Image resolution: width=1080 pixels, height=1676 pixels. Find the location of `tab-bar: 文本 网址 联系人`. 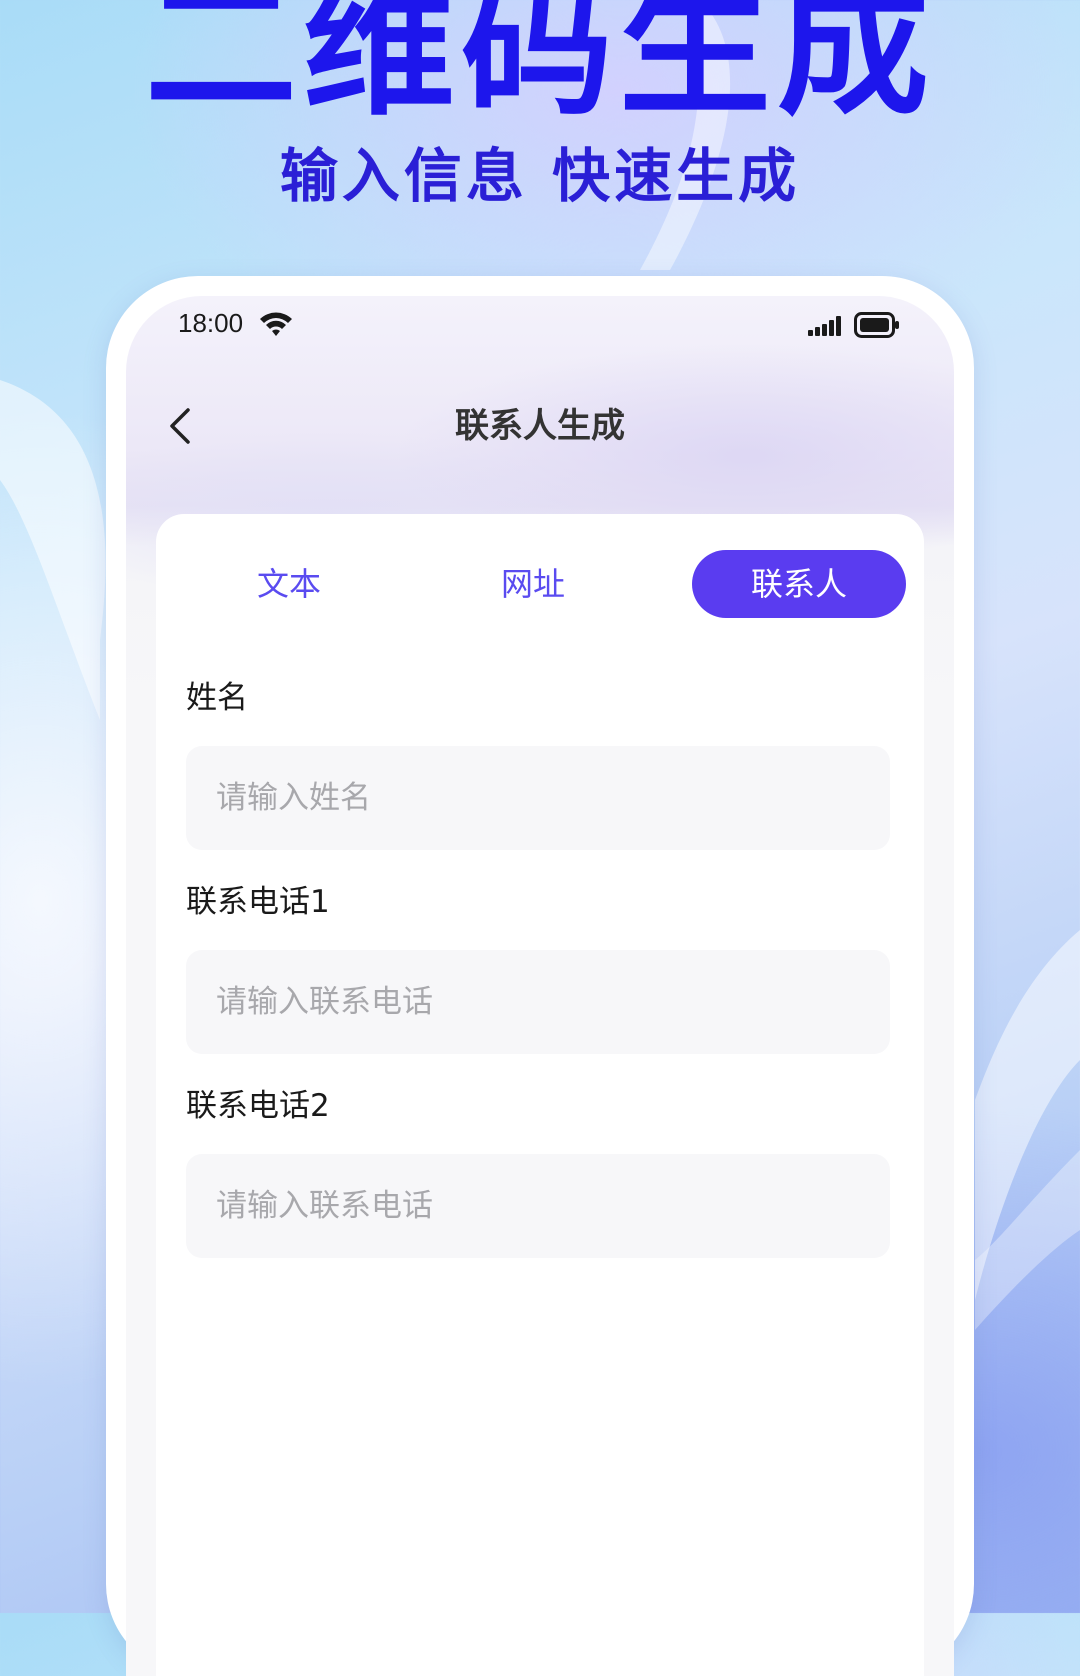

tab-bar: 文本 网址 联系人 is located at coordinates (540, 584).